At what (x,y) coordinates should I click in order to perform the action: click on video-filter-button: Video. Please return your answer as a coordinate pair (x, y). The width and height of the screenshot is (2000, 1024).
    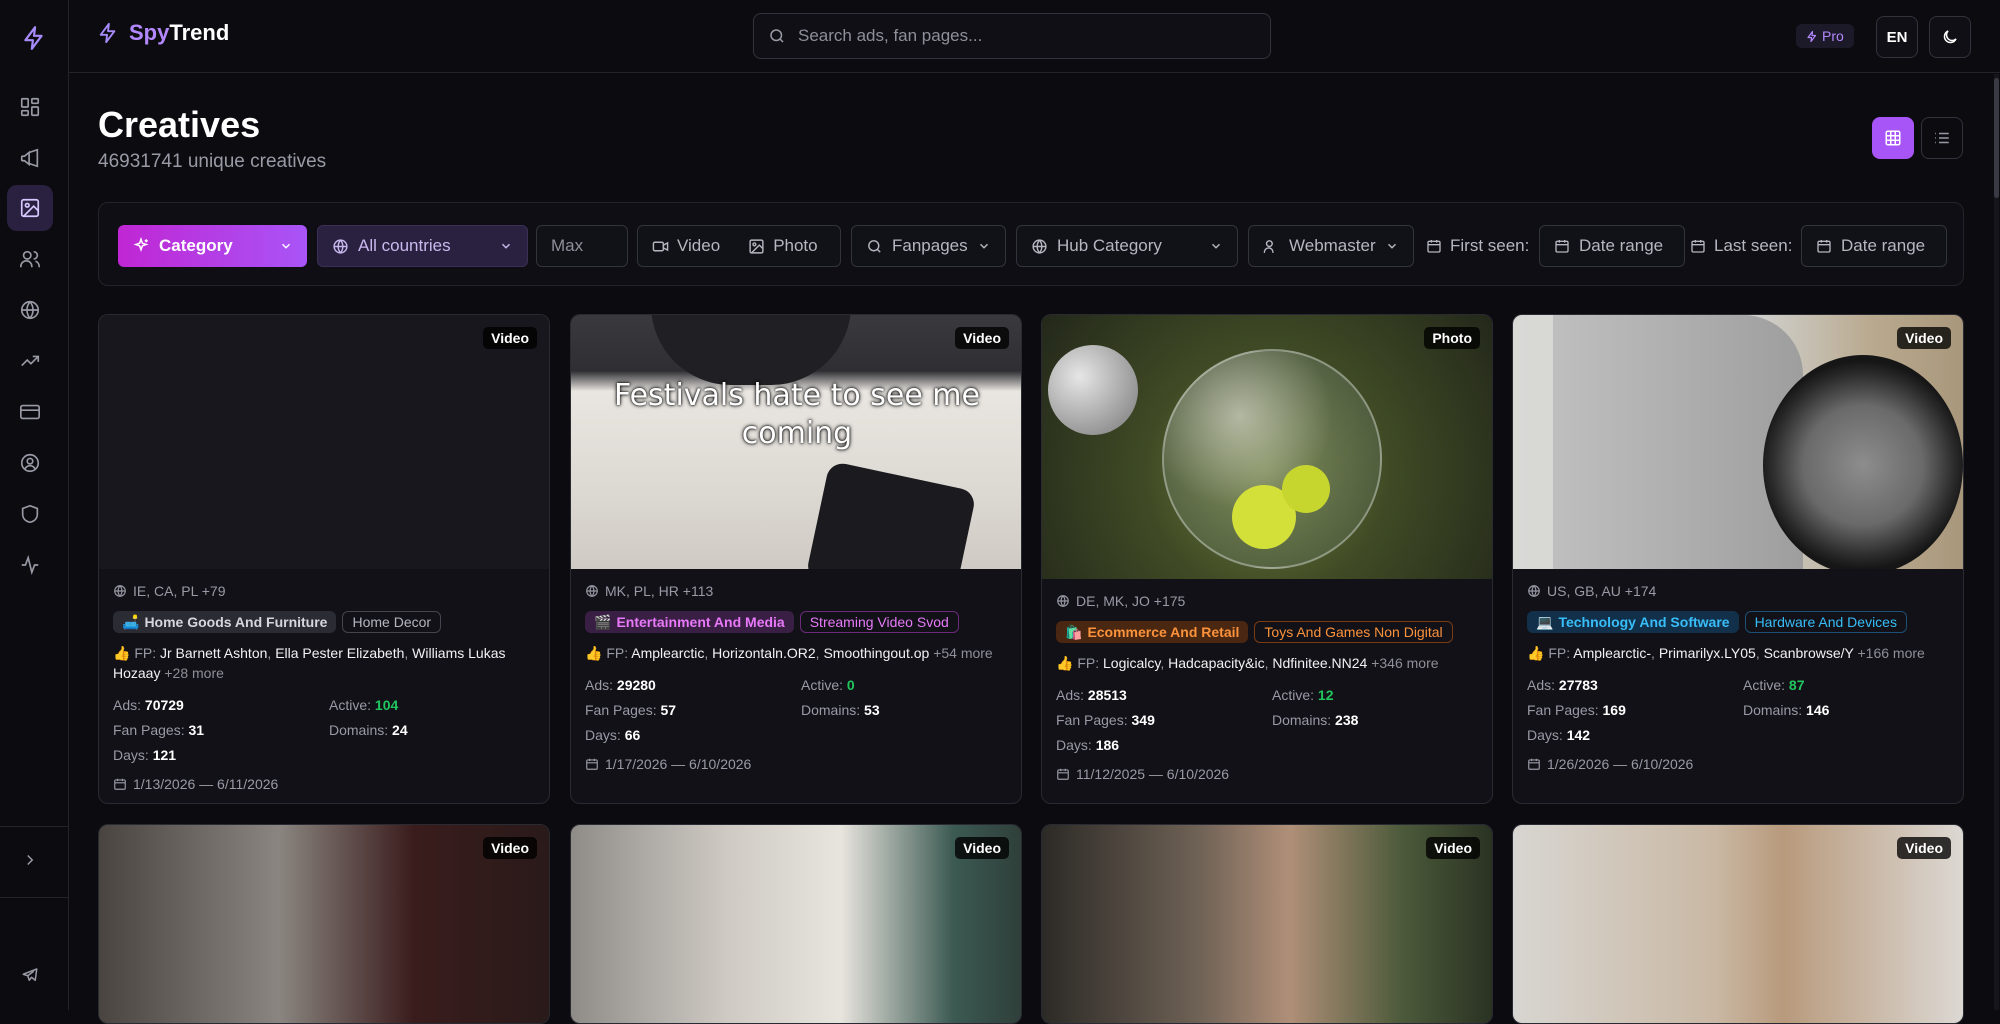
    Looking at the image, I should click on (686, 246).